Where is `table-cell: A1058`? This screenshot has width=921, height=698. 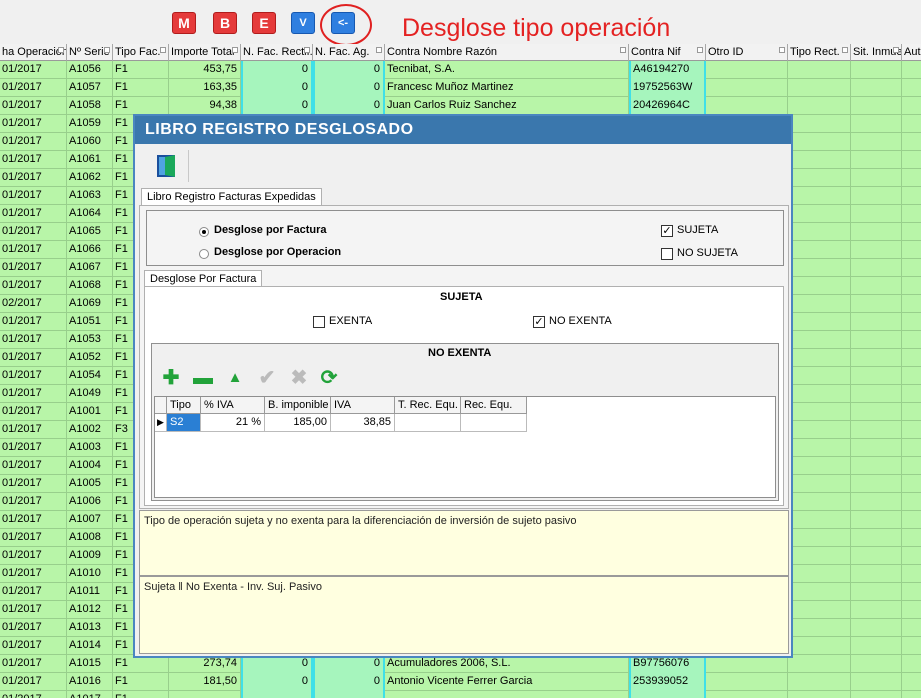 table-cell: A1058 is located at coordinates (90, 106).